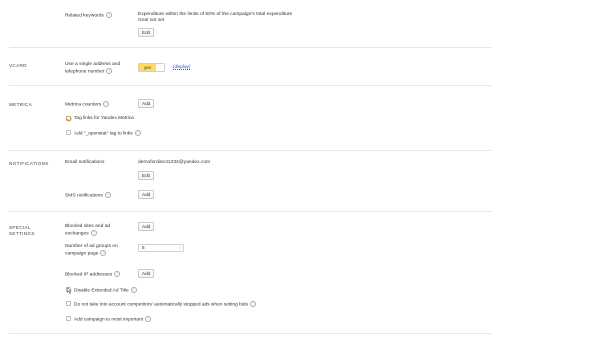 The image size is (600, 337). What do you see at coordinates (146, 103) in the screenshot?
I see `metrica-counters-add-button: Add` at bounding box center [146, 103].